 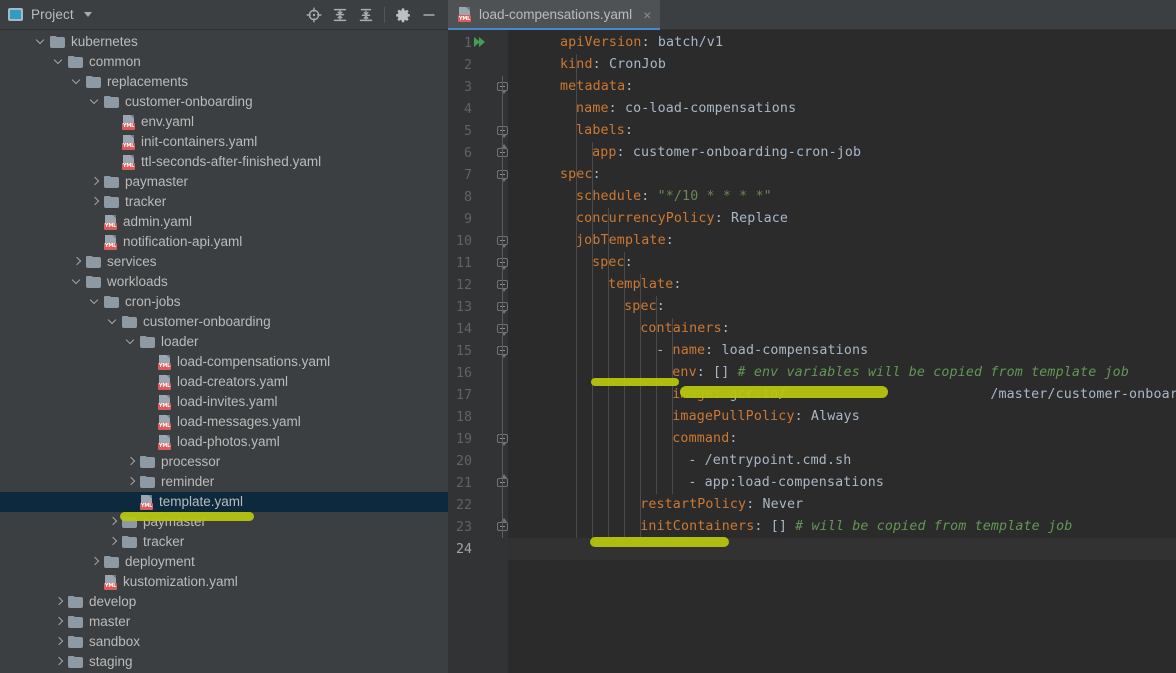 I want to click on collapse-all-icon, so click(x=366, y=15).